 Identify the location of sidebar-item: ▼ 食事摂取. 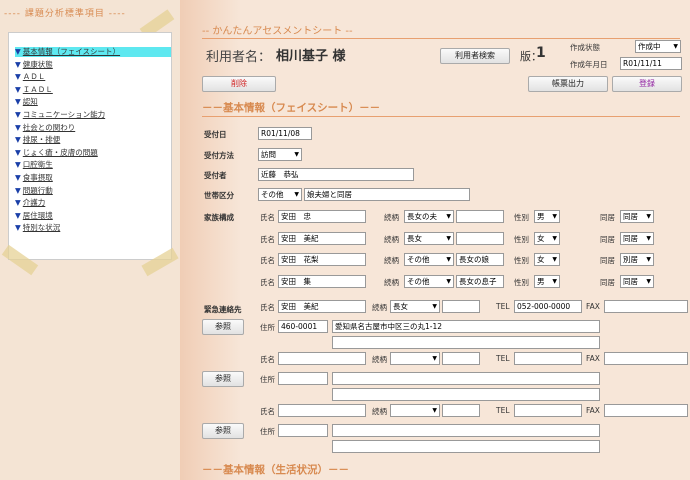
(34, 178).